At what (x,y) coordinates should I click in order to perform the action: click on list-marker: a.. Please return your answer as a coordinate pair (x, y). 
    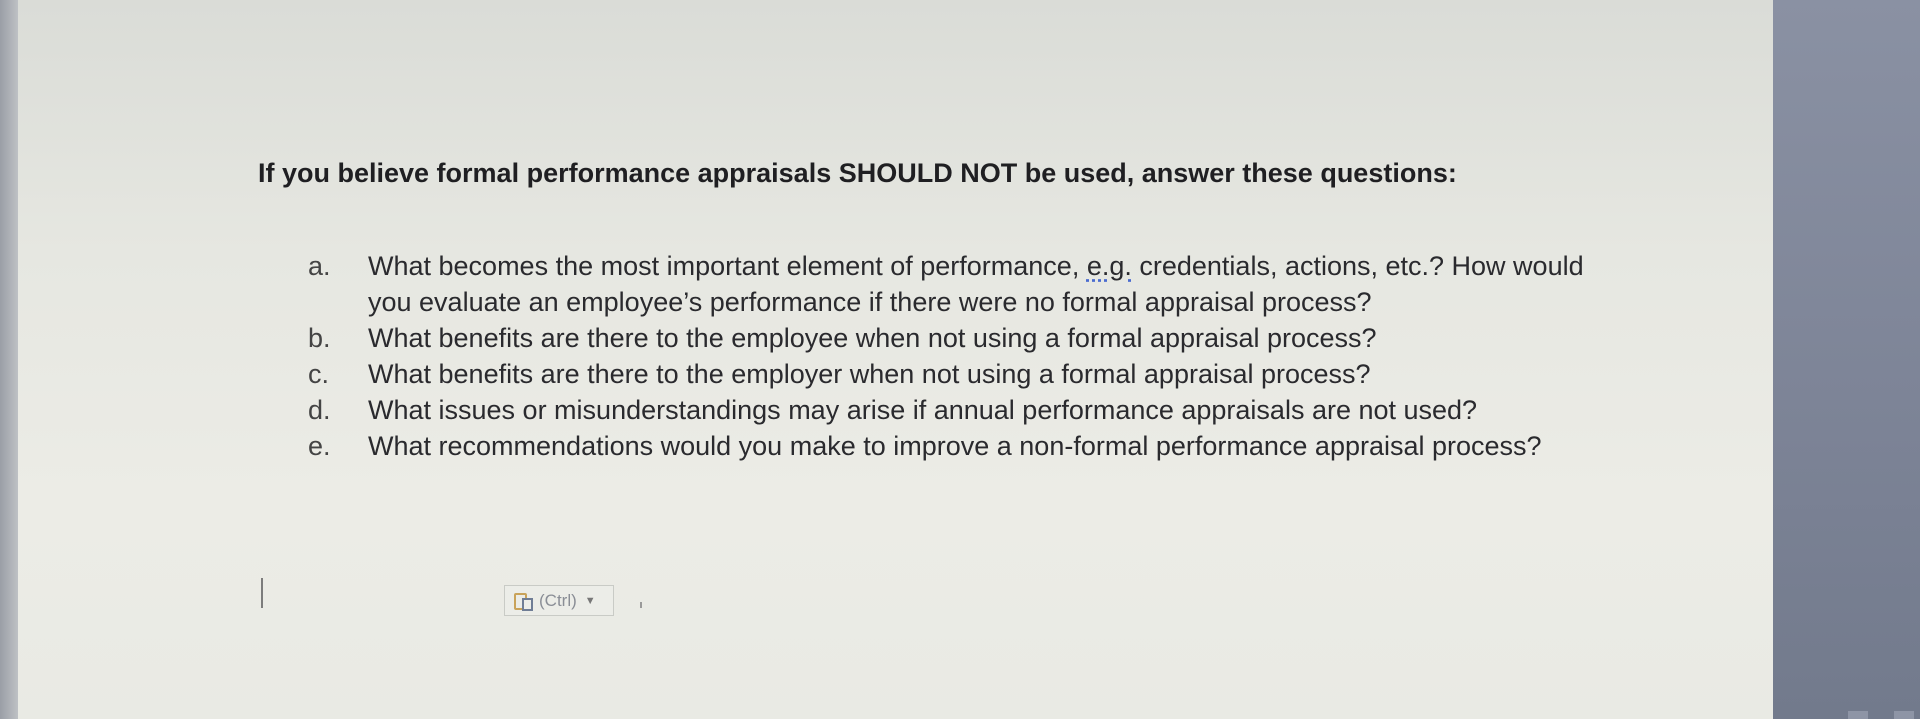
    Looking at the image, I should click on (319, 266).